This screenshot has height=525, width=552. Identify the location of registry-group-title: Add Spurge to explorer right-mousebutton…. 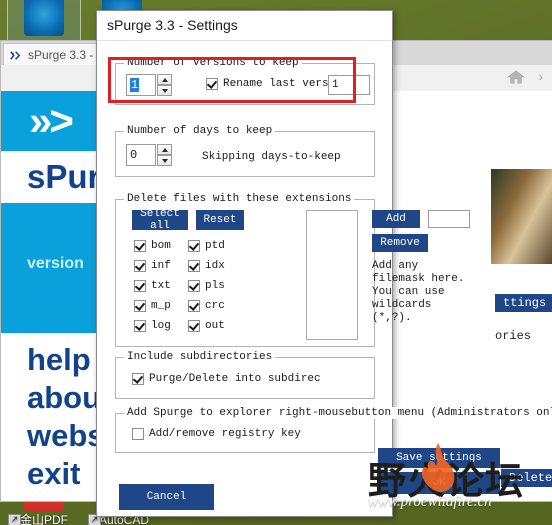
(338, 413).